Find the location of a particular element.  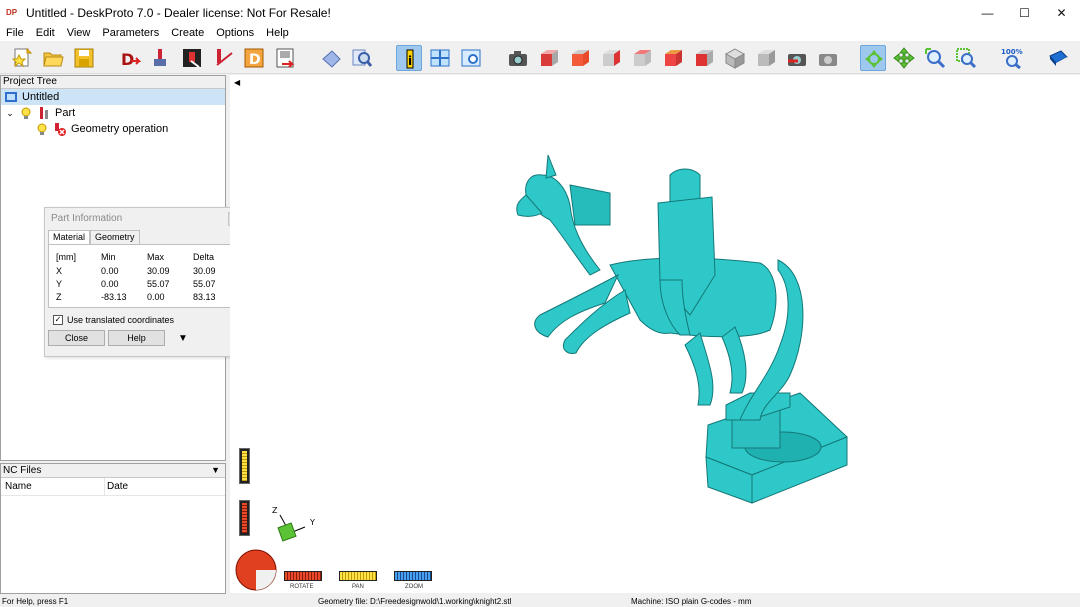

open-folder-icon is located at coordinates (53, 58).